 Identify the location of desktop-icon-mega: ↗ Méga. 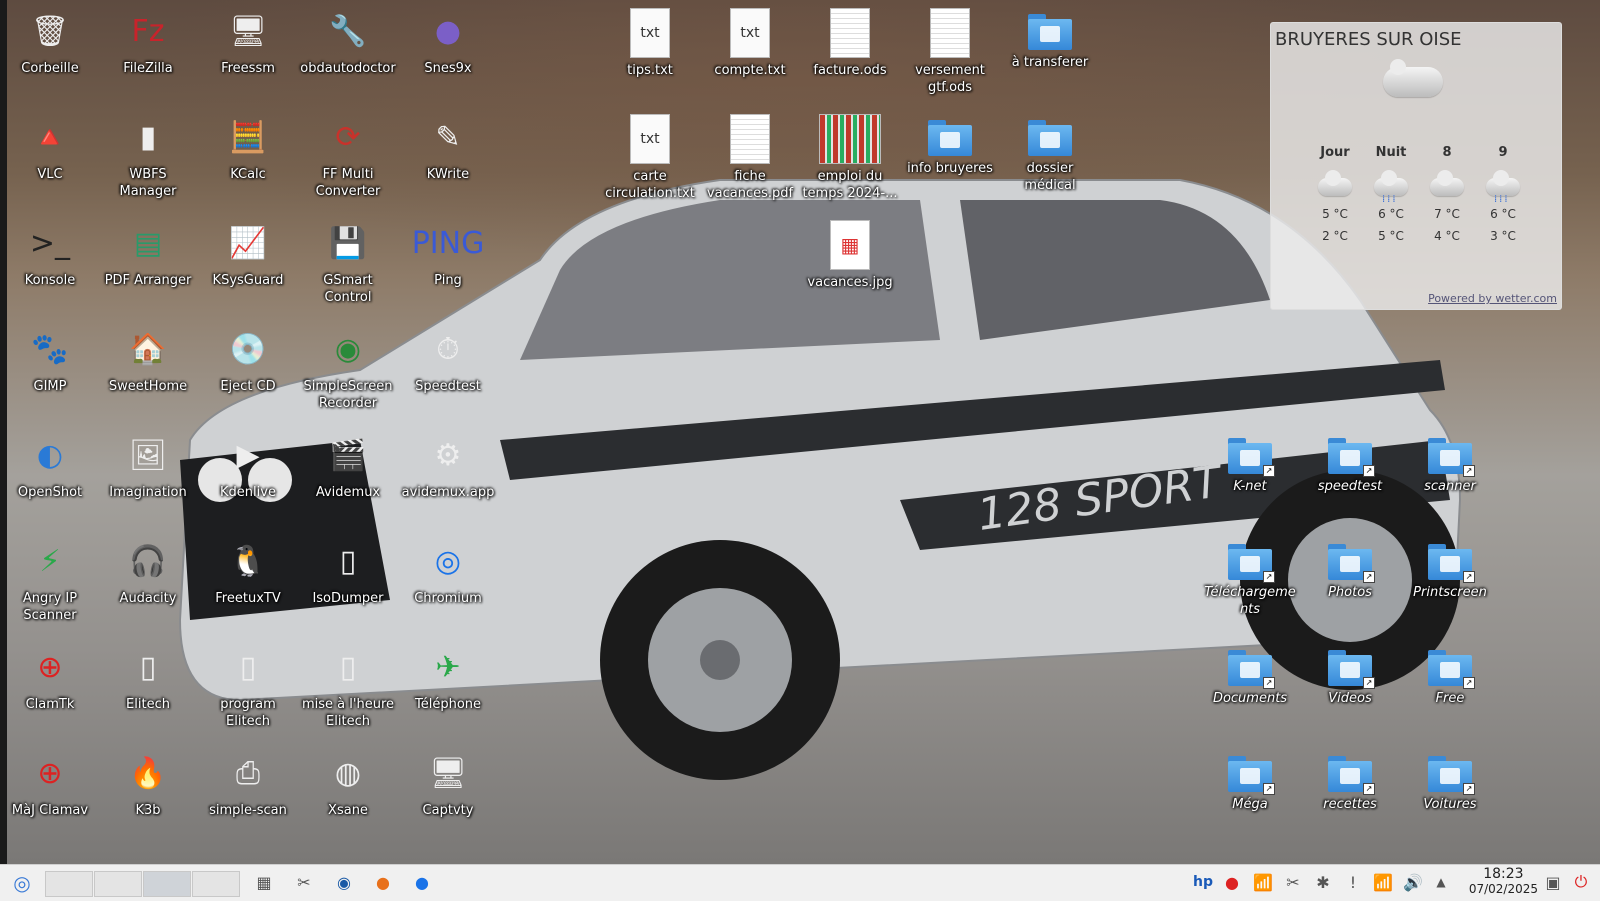
(1250, 781).